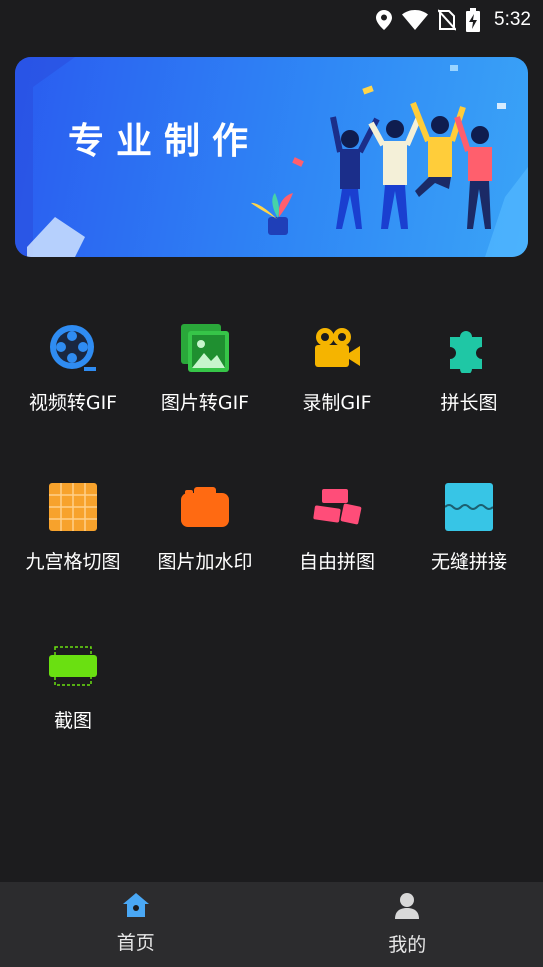 The width and height of the screenshot is (543, 967). I want to click on tool-label: 截图, so click(72, 721).